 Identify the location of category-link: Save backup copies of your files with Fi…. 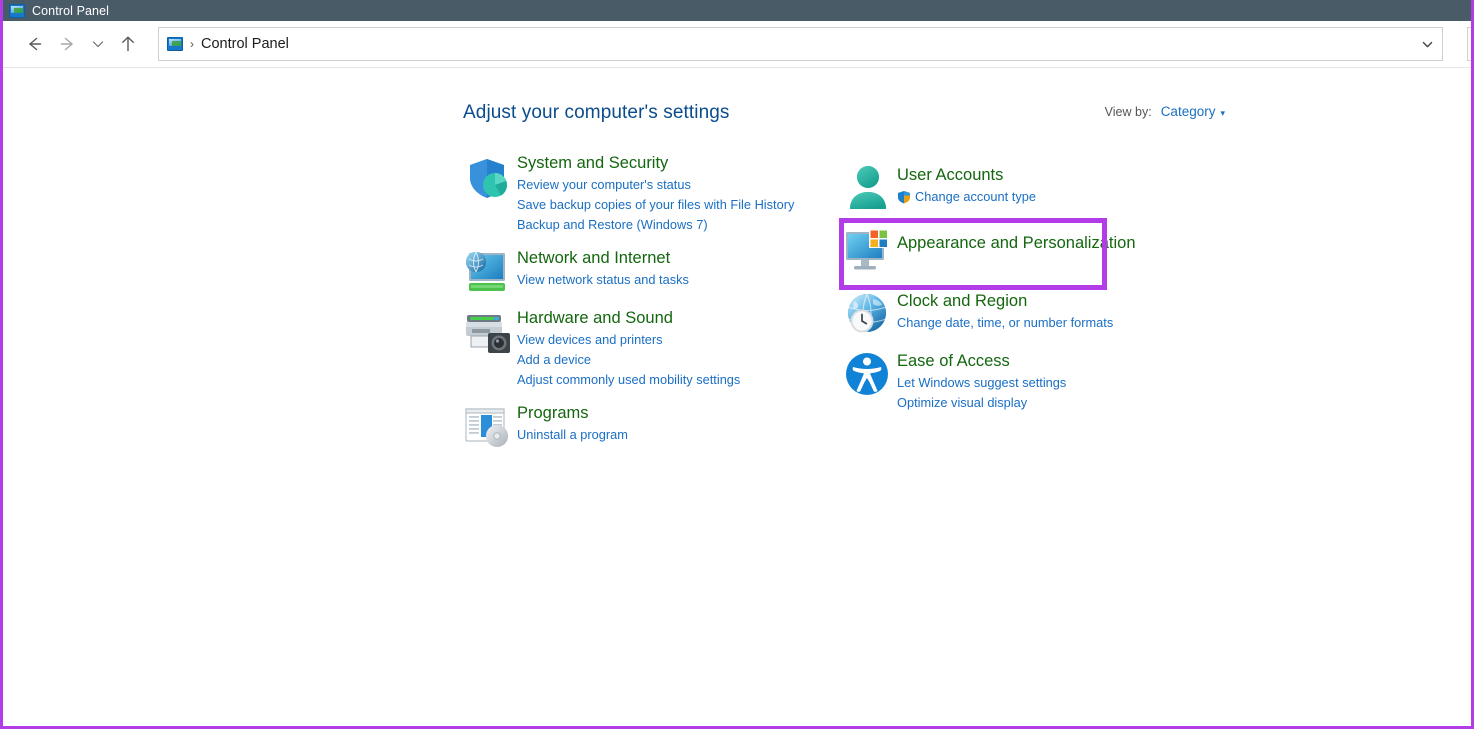
(655, 205).